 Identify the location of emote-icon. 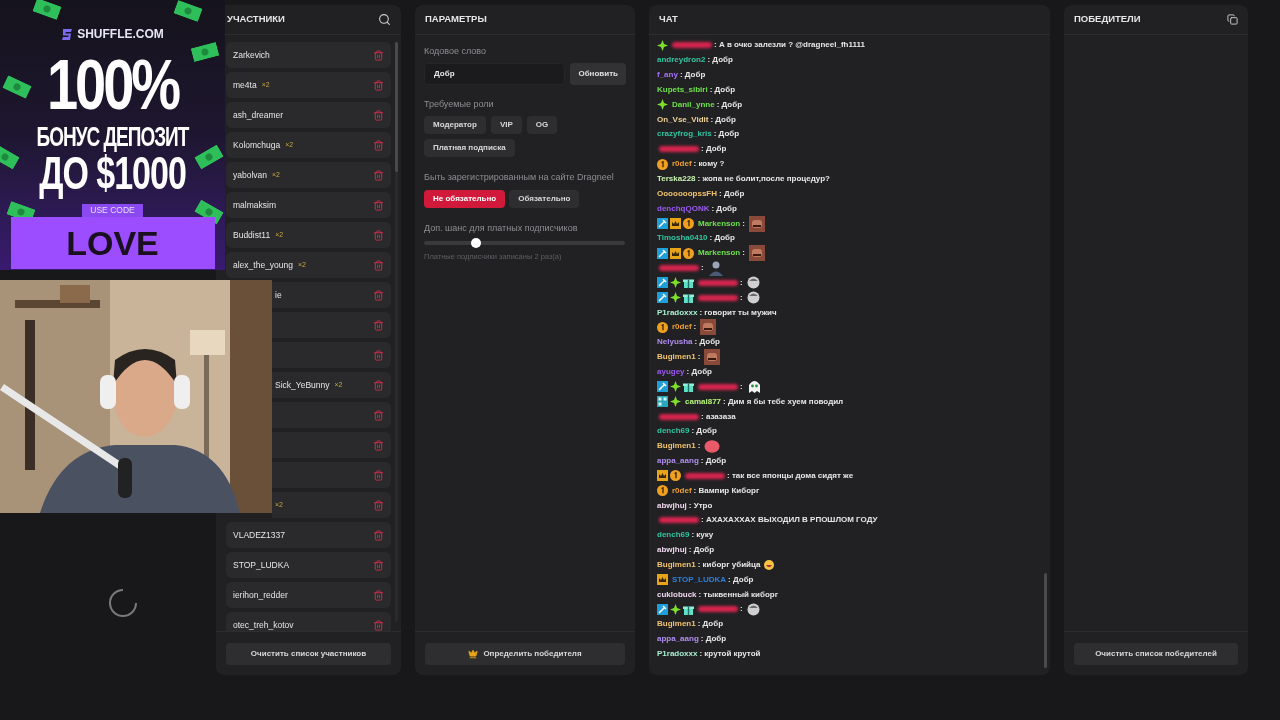
(753, 609).